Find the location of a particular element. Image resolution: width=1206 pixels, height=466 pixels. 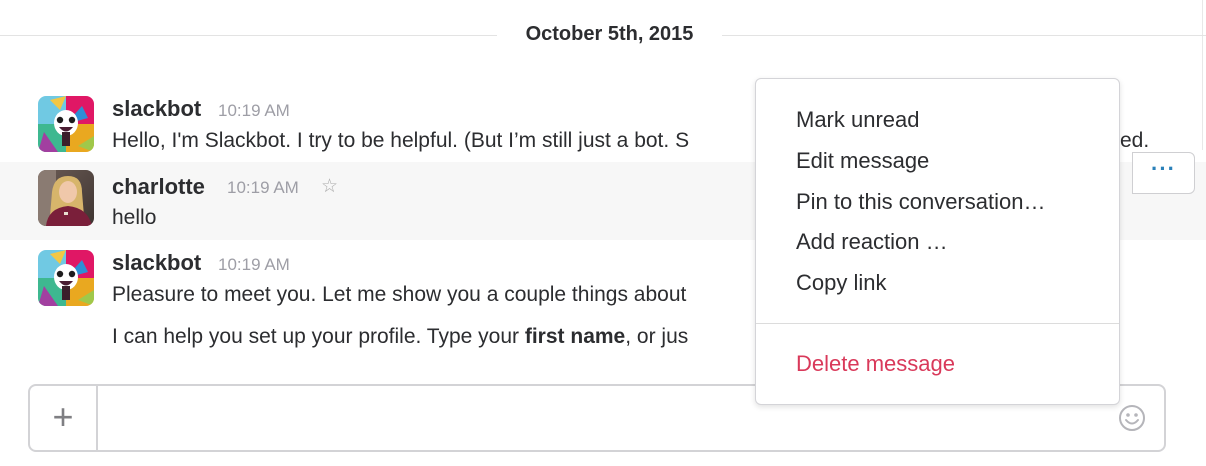

plus-icon: + is located at coordinates (64, 418).